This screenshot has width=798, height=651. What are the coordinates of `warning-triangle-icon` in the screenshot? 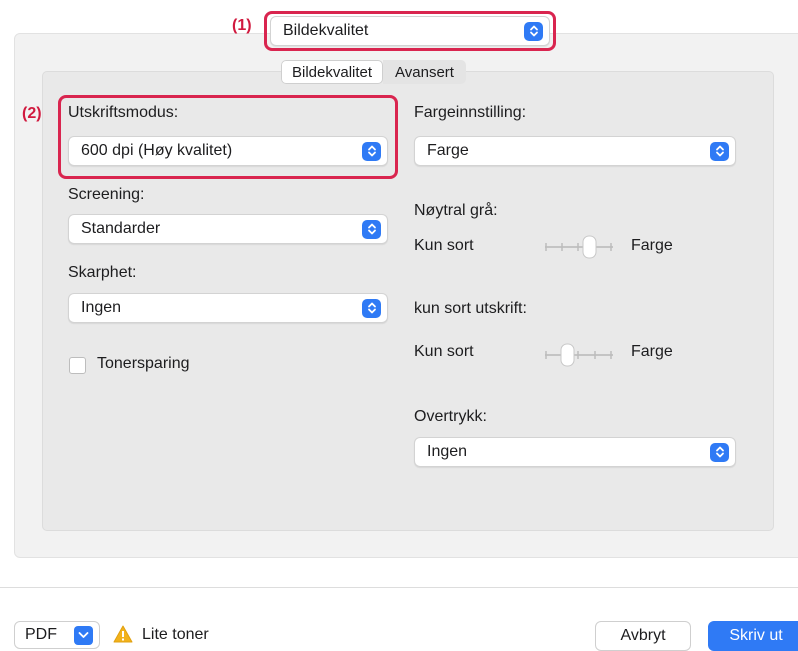 It's located at (123, 634).